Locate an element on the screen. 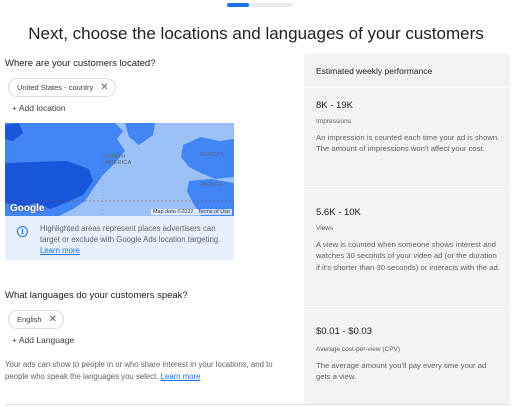 The height and width of the screenshot is (407, 512). impressions-label: Impressions is located at coordinates (334, 121).